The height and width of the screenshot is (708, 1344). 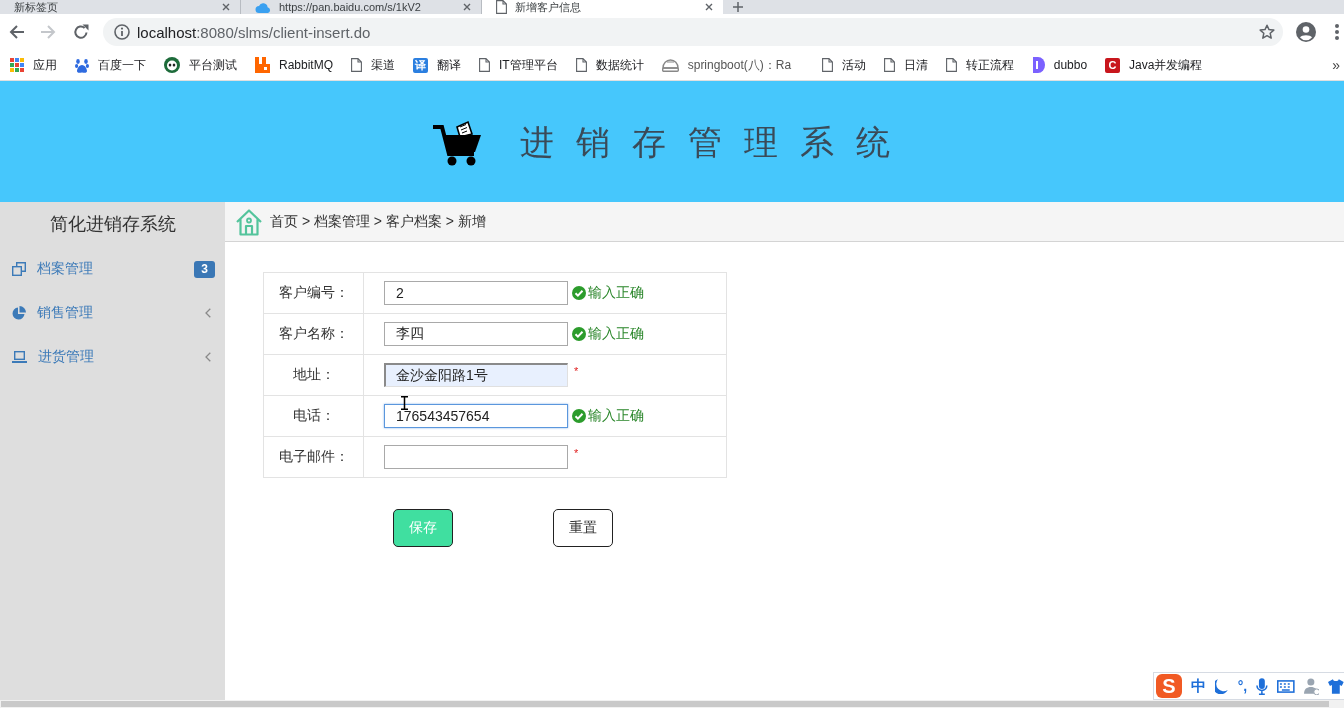 I want to click on input-field: 176543457654, so click(x=476, y=416).